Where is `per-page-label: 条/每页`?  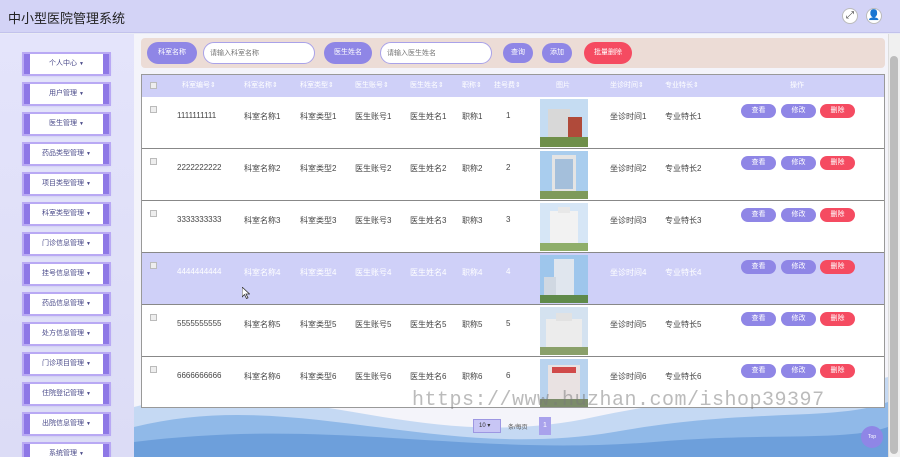 per-page-label: 条/每页 is located at coordinates (518, 428).